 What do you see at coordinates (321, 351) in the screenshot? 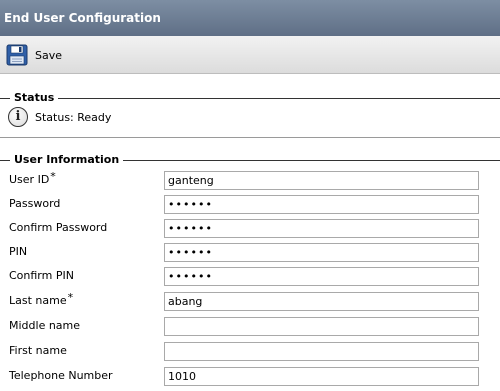
I see `first-name-field` at bounding box center [321, 351].